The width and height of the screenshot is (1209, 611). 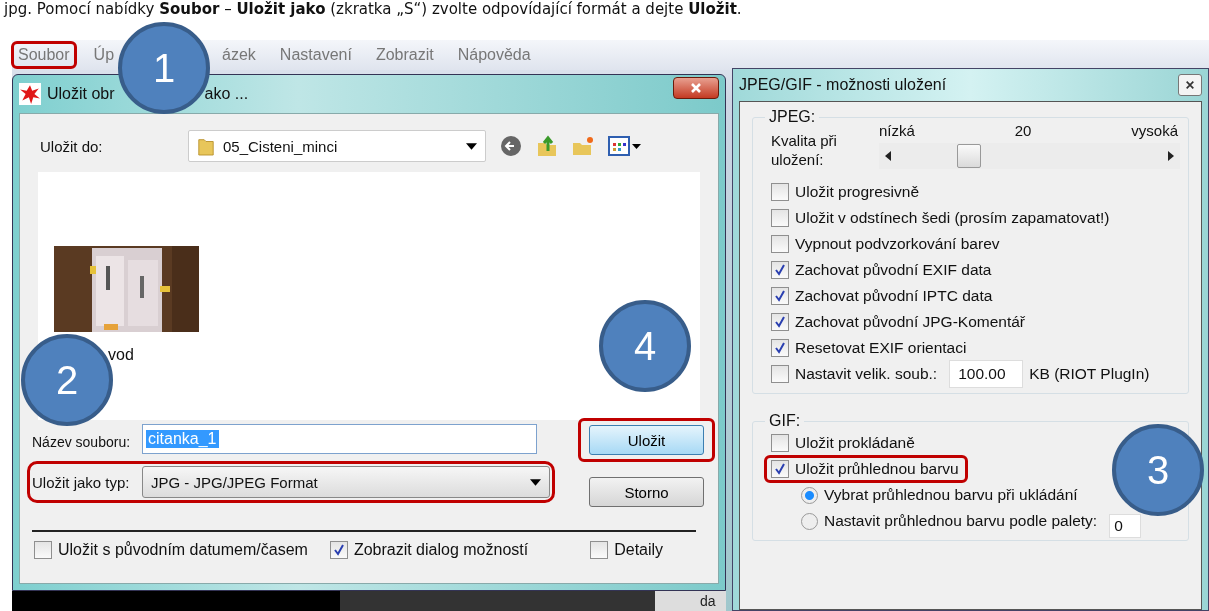 I want to click on save-in-label: Uložit do:, so click(x=71, y=146).